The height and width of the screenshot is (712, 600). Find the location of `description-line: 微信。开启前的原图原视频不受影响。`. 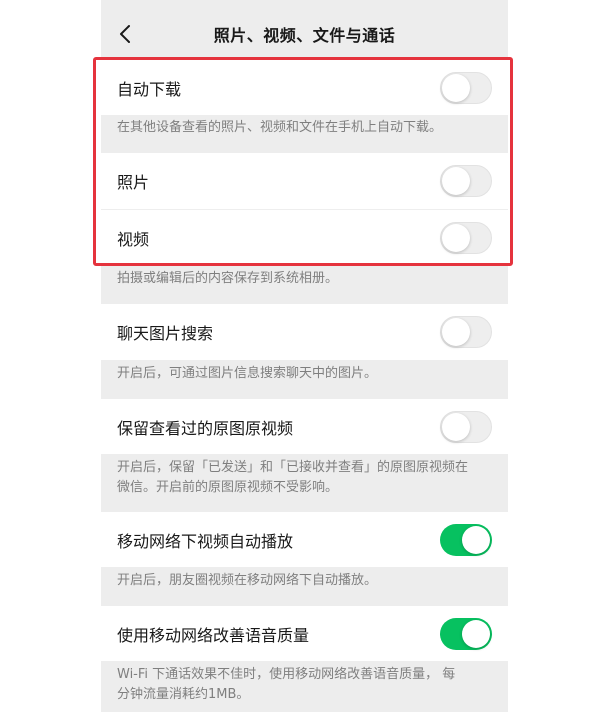

description-line: 微信。开启前的原图原视频不受影响。 is located at coordinates (228, 487).